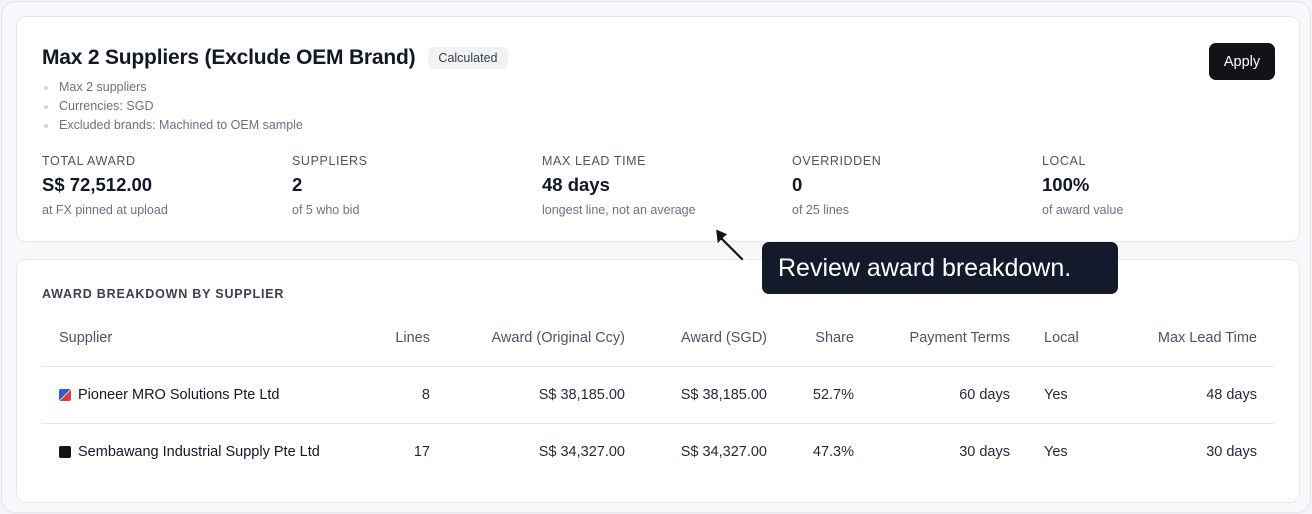 The height and width of the screenshot is (514, 1312). What do you see at coordinates (179, 395) in the screenshot?
I see `supplier-name: Pioneer MRO Solutions Pte Ltd` at bounding box center [179, 395].